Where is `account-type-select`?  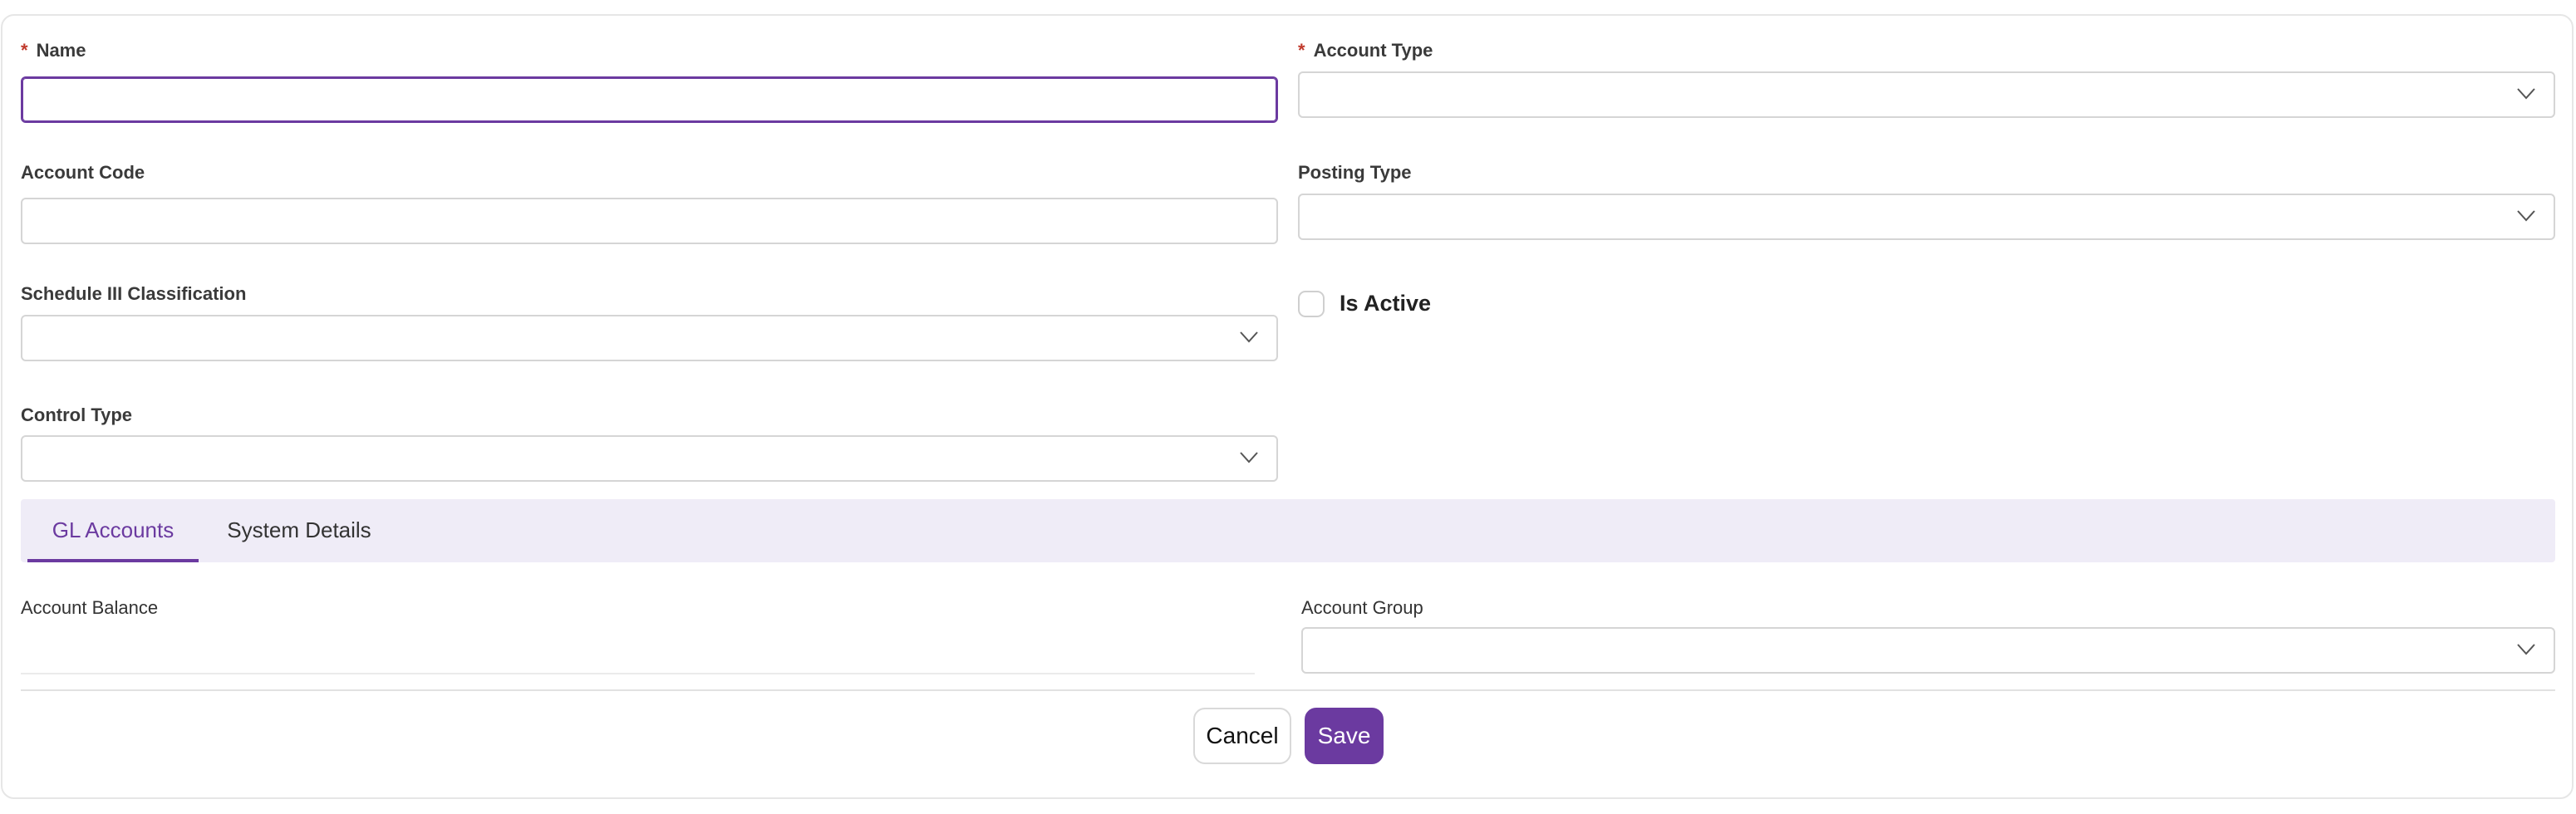
account-type-select is located at coordinates (1926, 94).